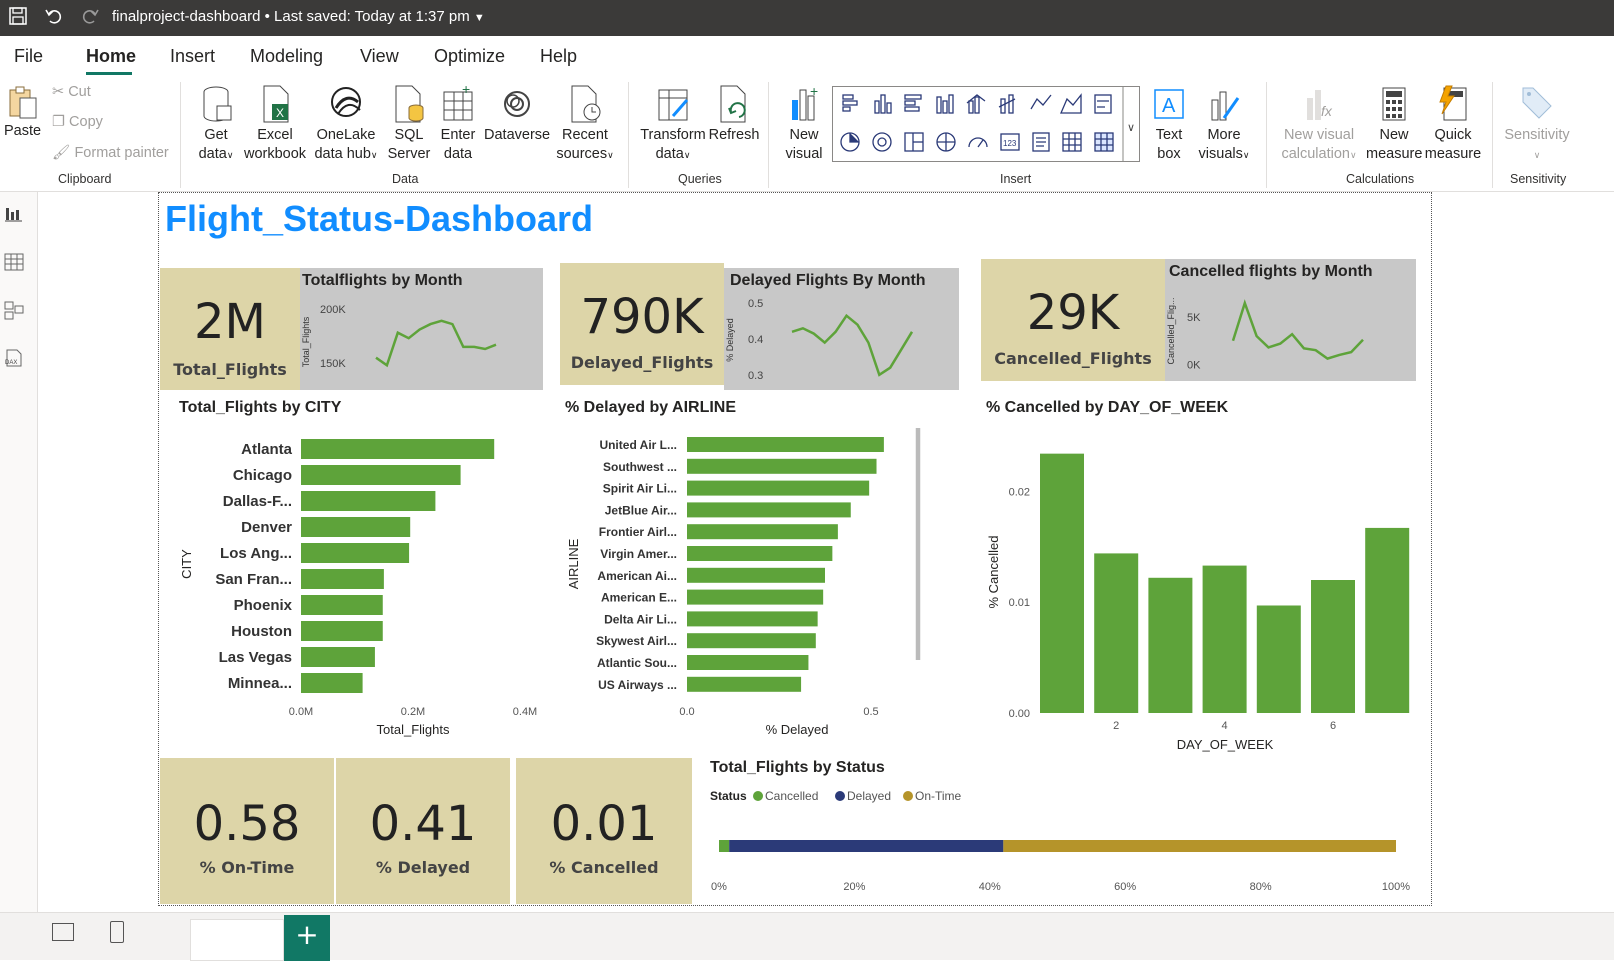  What do you see at coordinates (1538, 179) in the screenshot?
I see `sensitivity-group-label: Sensitivity` at bounding box center [1538, 179].